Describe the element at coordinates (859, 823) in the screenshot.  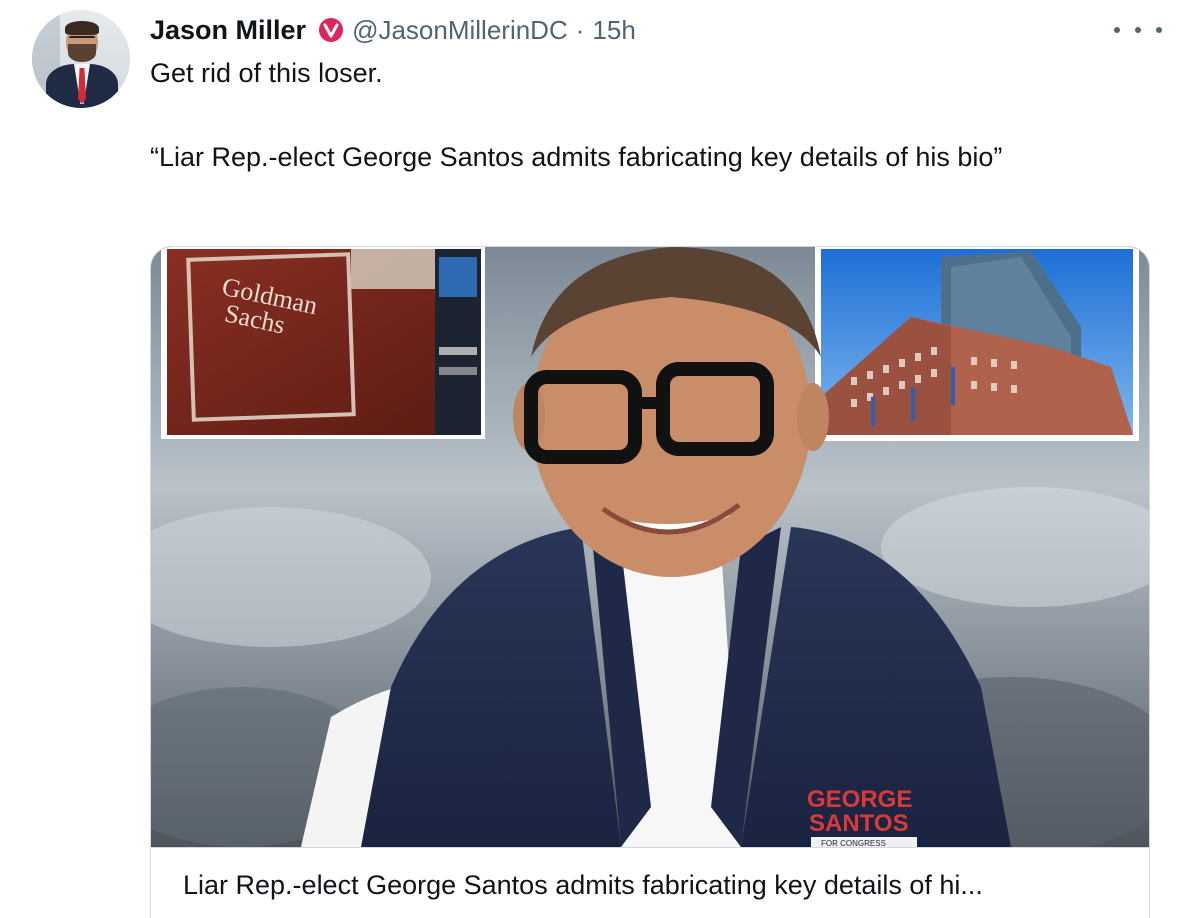
I see `vest-logo-line2: SANTOS` at that location.